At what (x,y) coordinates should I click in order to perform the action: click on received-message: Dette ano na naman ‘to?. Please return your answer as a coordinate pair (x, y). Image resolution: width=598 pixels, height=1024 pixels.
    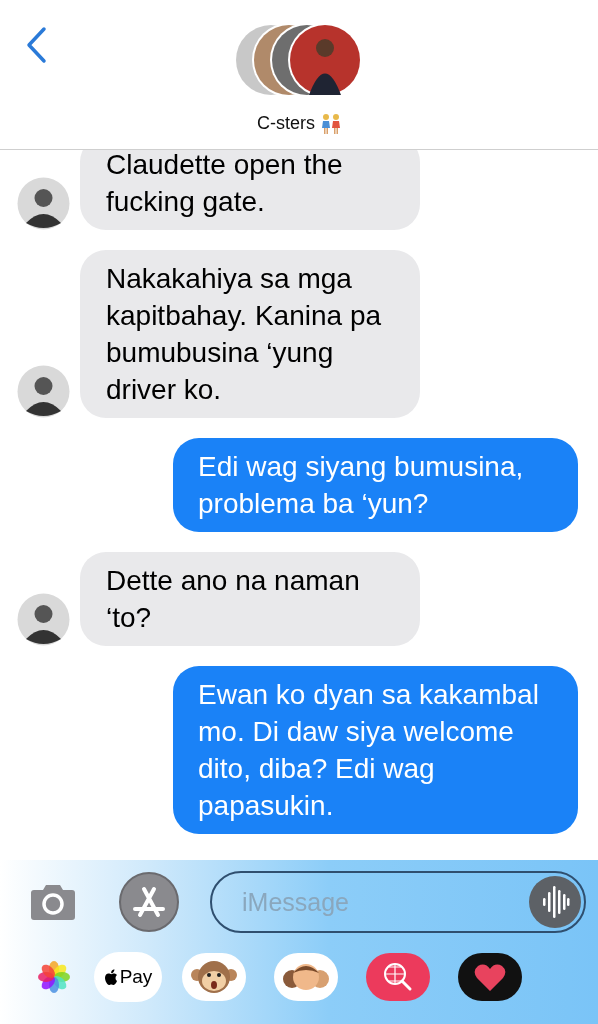
    Looking at the image, I should click on (250, 599).